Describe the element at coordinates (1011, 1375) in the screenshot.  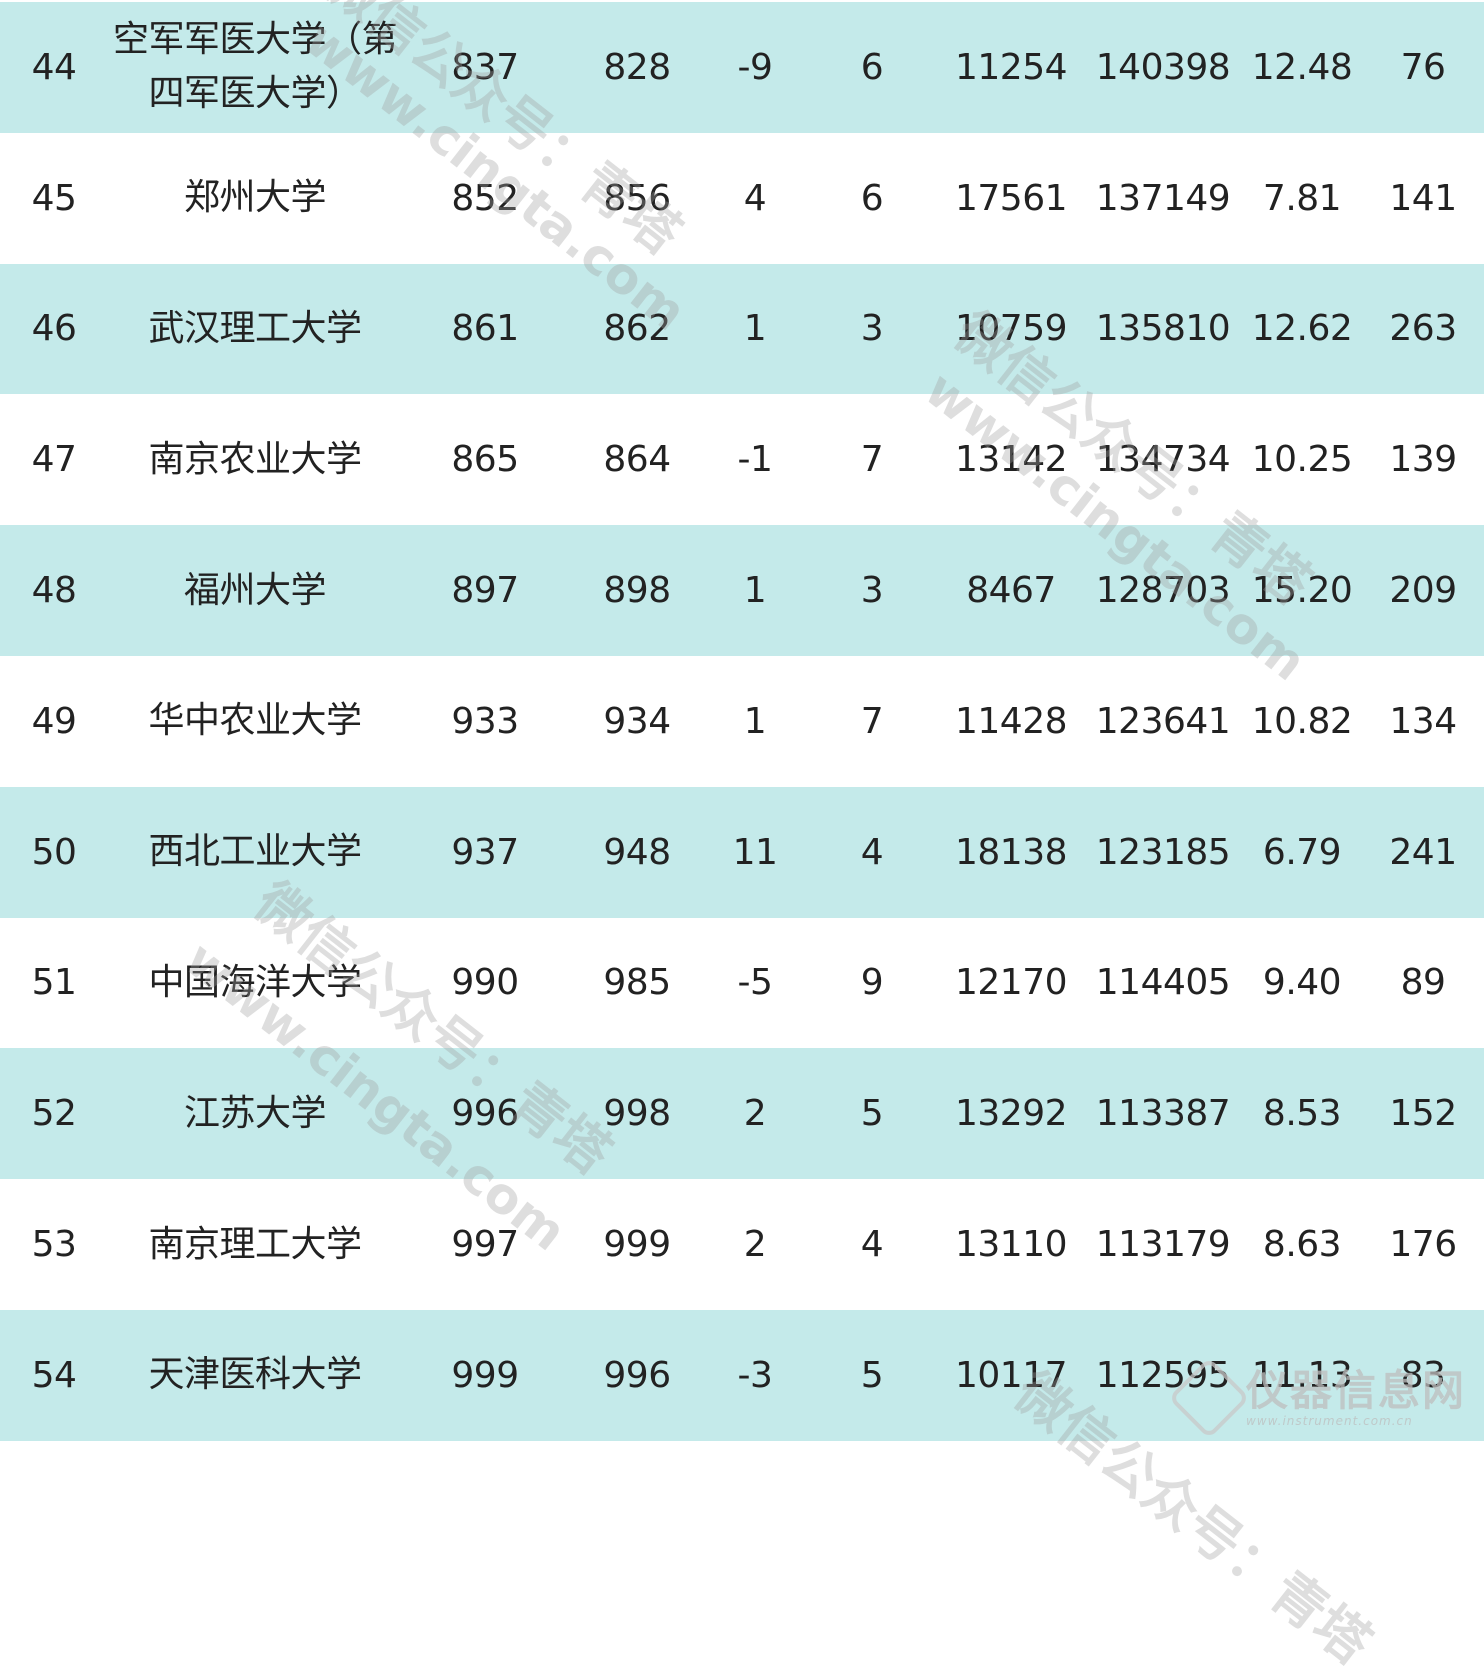
I see `value-cell: 10117` at that location.